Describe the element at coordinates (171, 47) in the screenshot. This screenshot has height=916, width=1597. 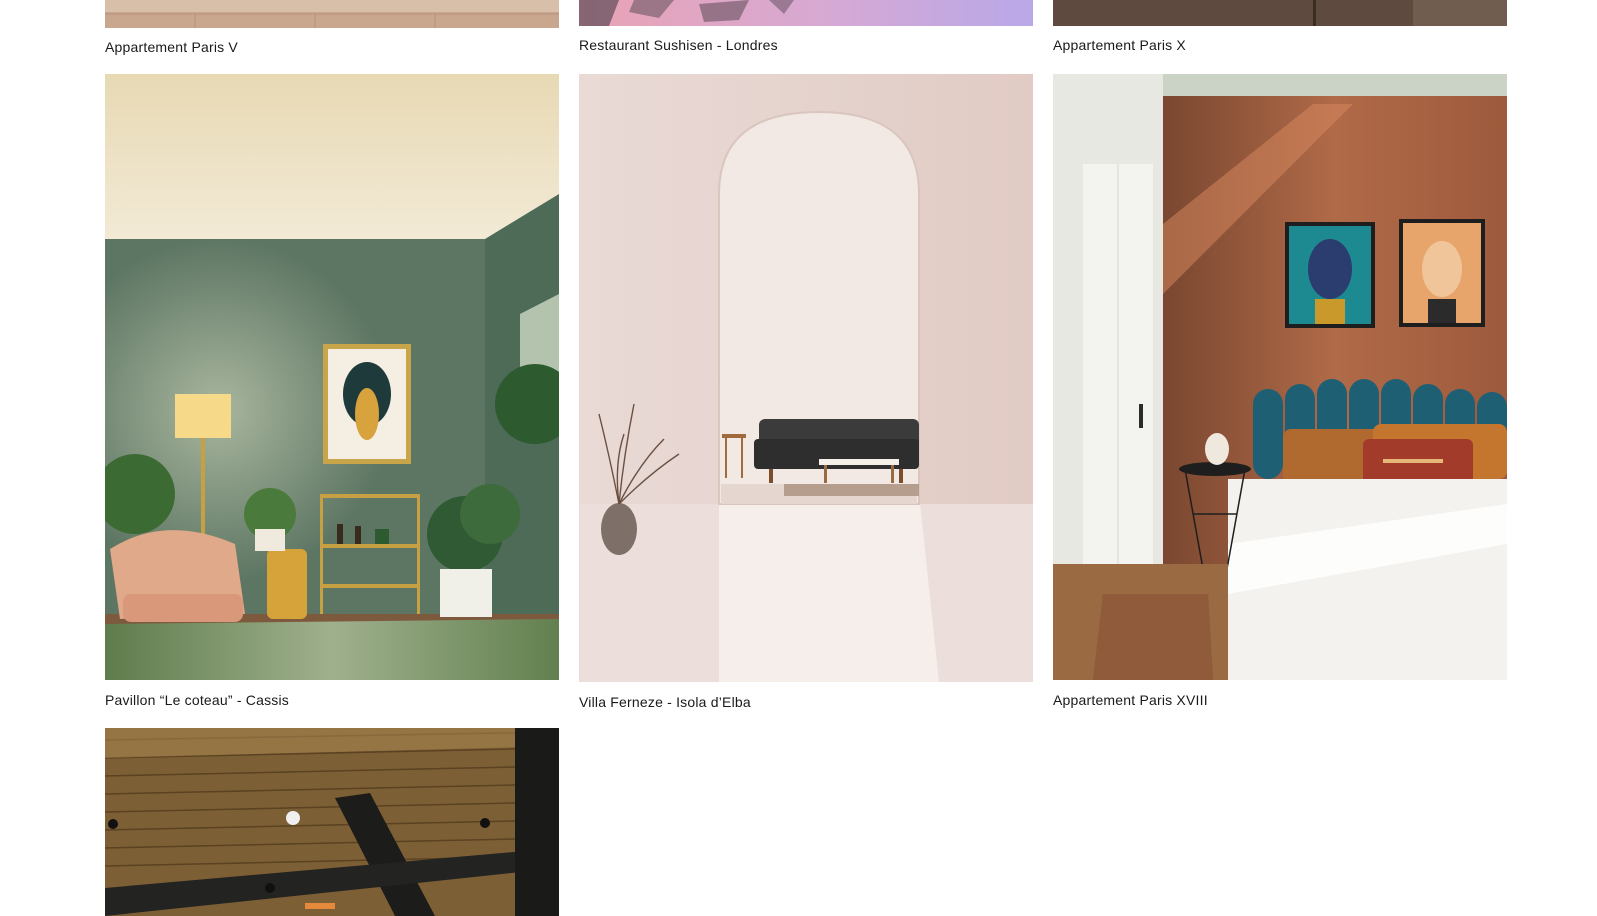
I see `project-caption: Appartement Paris V` at that location.